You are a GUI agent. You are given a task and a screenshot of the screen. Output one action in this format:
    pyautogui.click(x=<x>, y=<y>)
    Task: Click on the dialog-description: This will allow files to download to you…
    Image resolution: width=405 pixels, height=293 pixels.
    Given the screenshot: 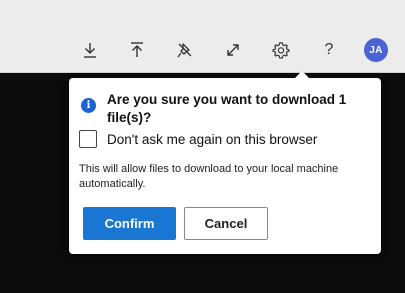 What is the action you would take?
    pyautogui.click(x=209, y=176)
    